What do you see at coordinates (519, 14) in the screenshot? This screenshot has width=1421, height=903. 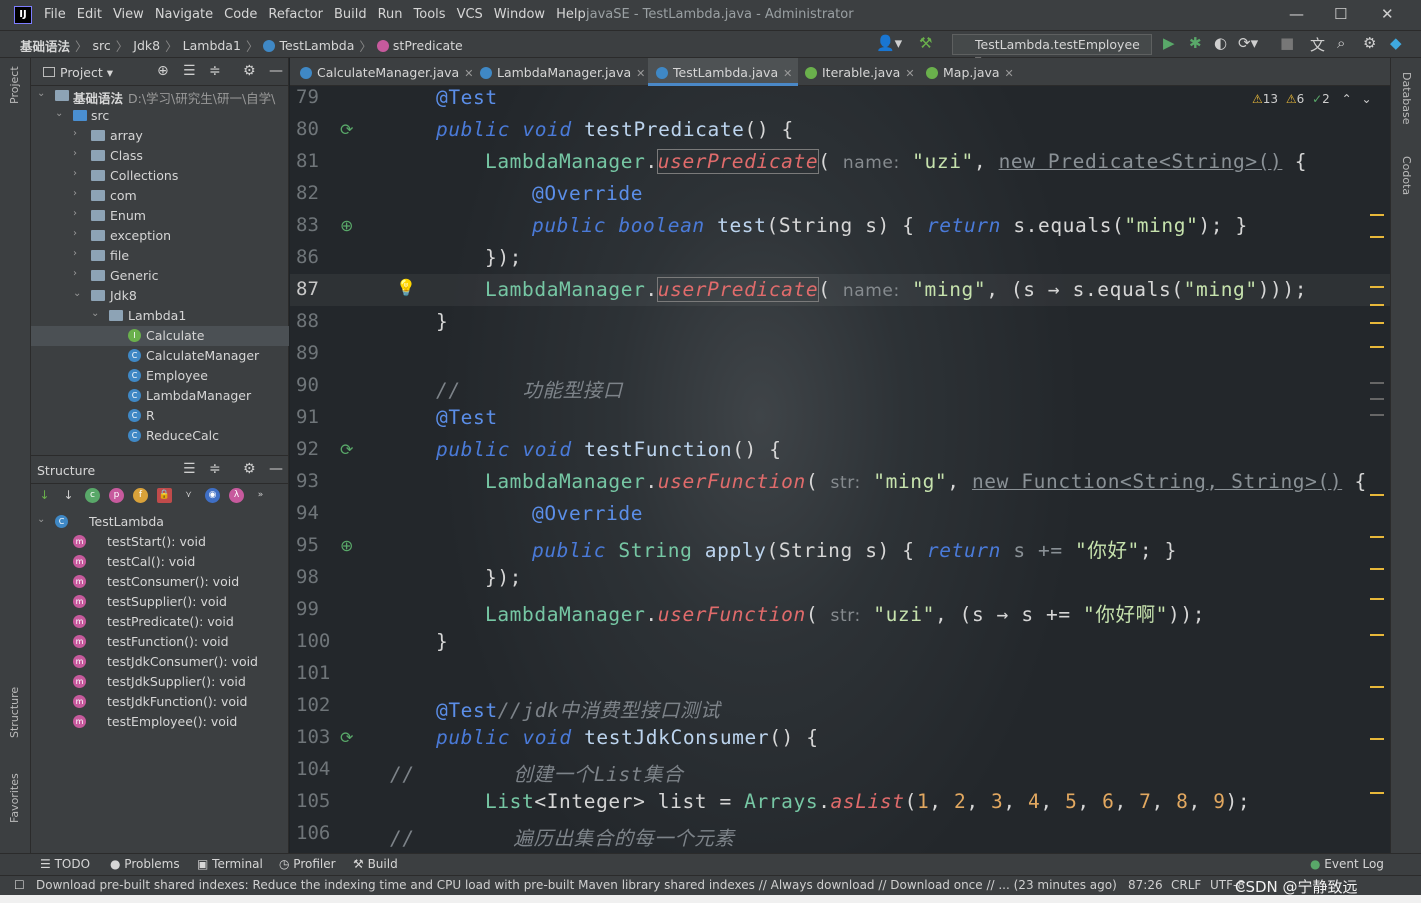 I see `menu-window: Window` at bounding box center [519, 14].